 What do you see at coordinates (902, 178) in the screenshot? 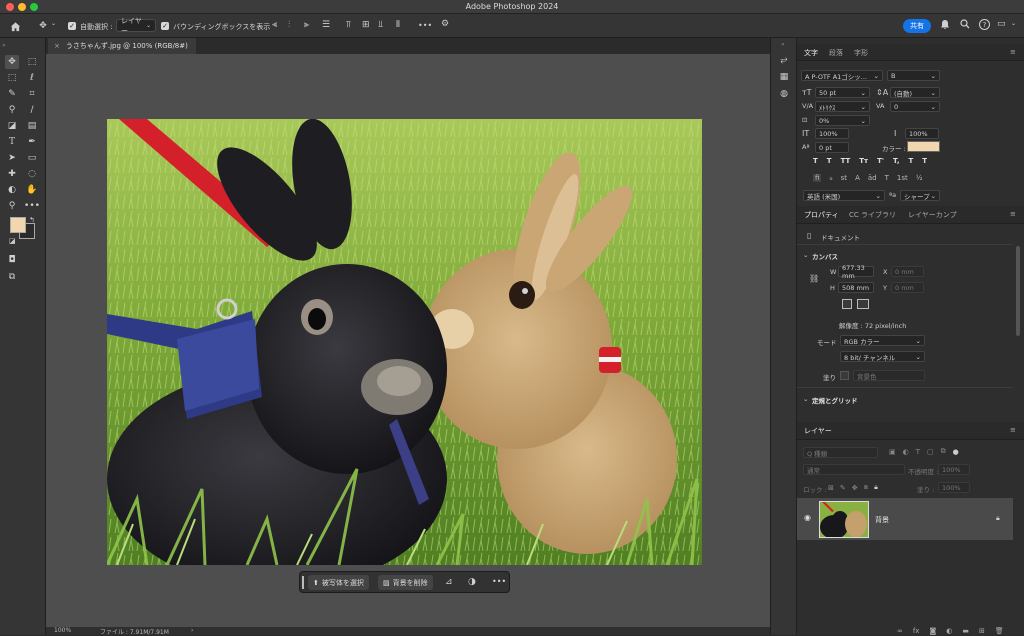
I see `ordinals-button: 1st` at bounding box center [902, 178].